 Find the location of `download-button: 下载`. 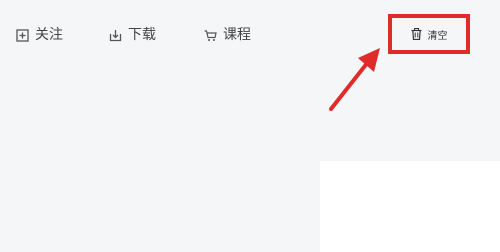

download-button: 下载 is located at coordinates (132, 35).